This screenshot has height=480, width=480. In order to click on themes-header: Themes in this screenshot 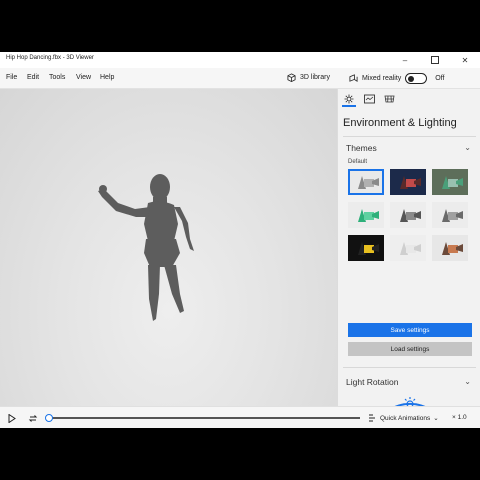, I will do `click(361, 148)`.